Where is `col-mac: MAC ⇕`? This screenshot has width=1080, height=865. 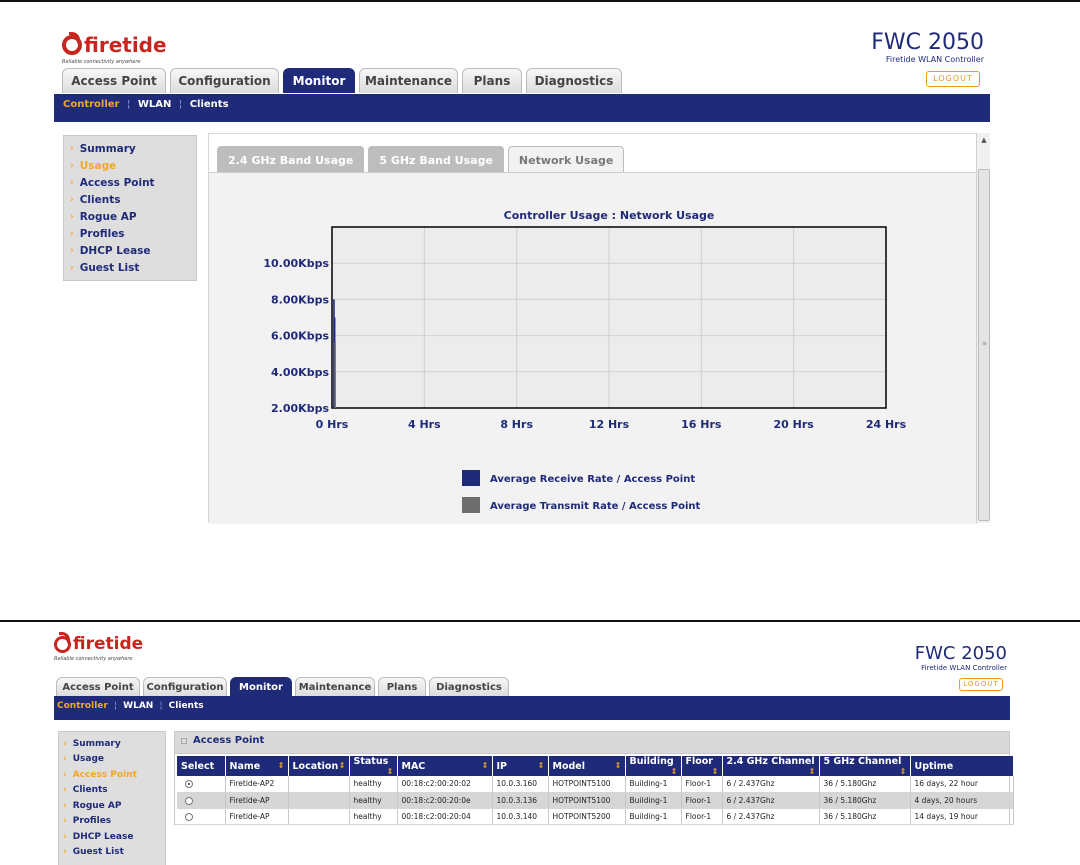 col-mac: MAC ⇕ is located at coordinates (445, 766).